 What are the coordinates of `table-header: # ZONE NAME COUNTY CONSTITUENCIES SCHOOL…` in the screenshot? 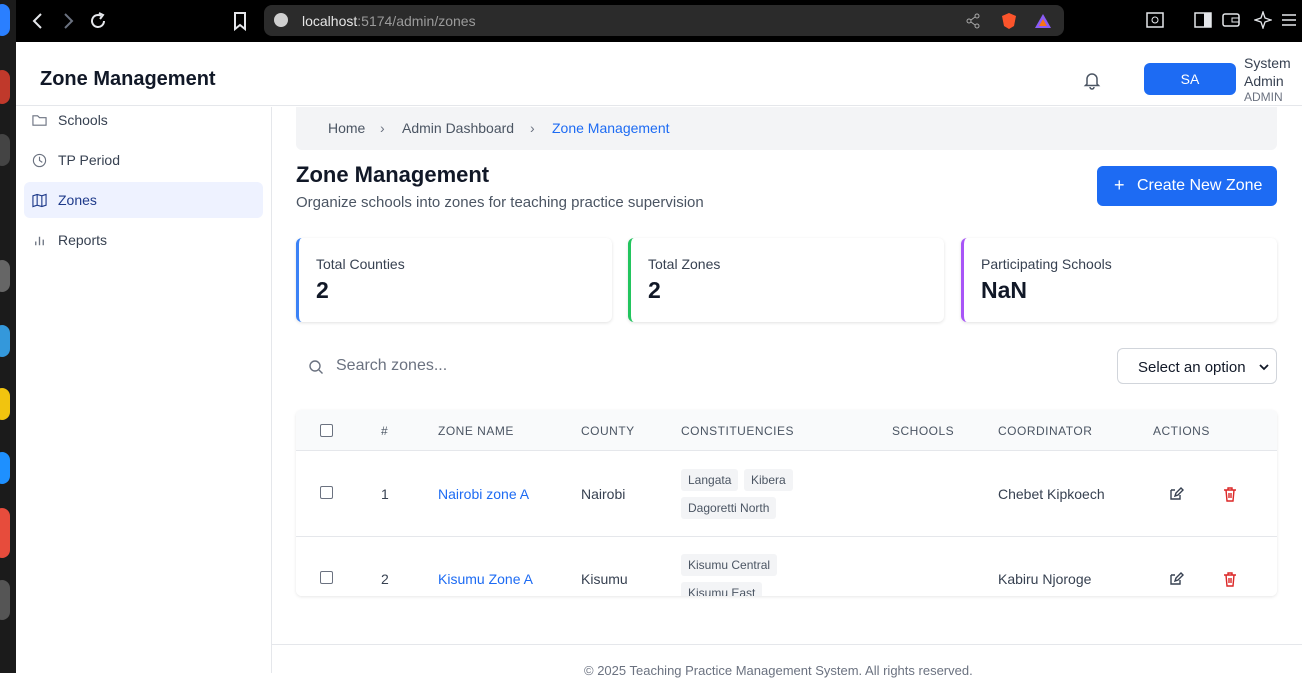 It's located at (786, 430).